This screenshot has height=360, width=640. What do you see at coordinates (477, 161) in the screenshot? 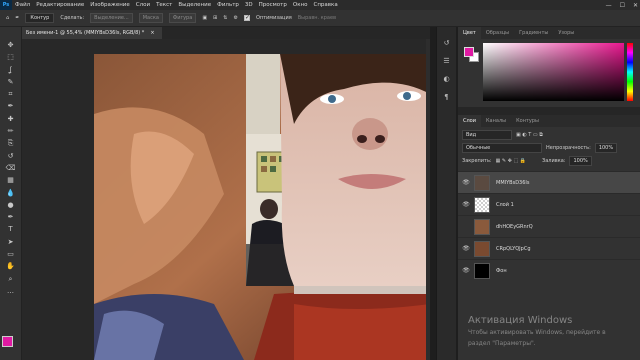
I see `lock-label: Закрепить:` at bounding box center [477, 161].